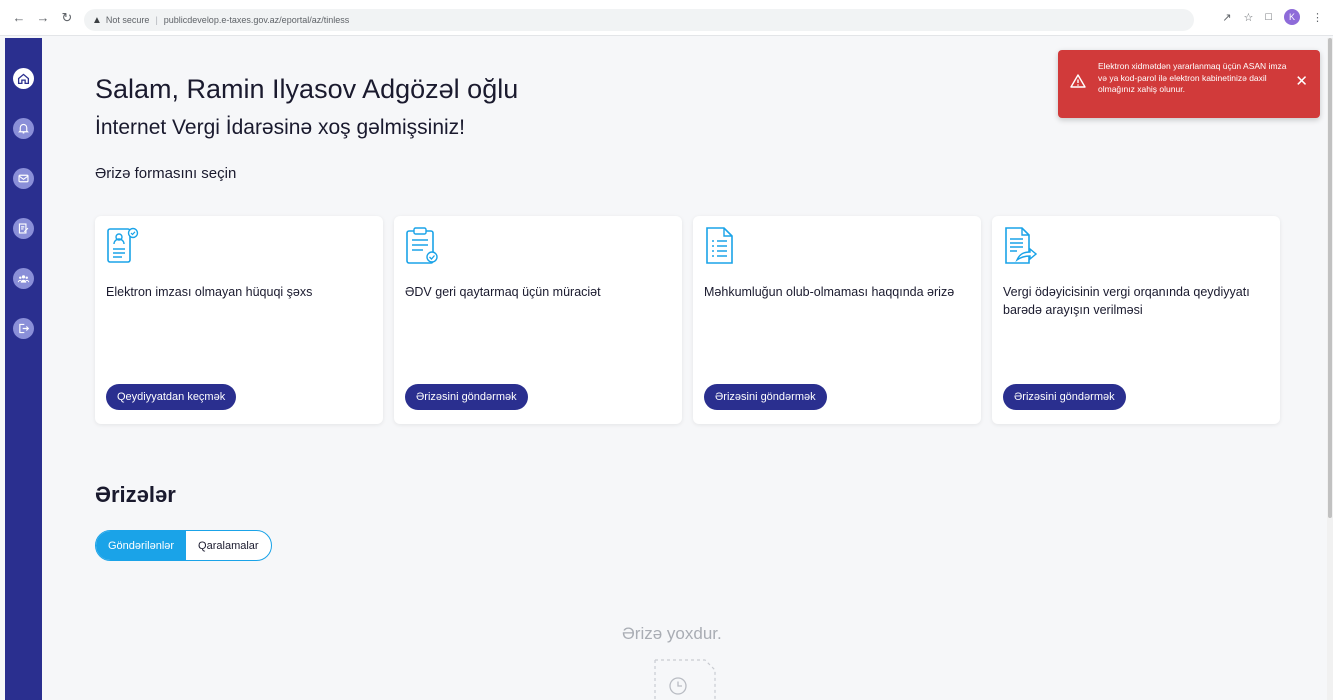  Describe the element at coordinates (97, 20) in the screenshot. I see `warning-icon: ▲` at that location.